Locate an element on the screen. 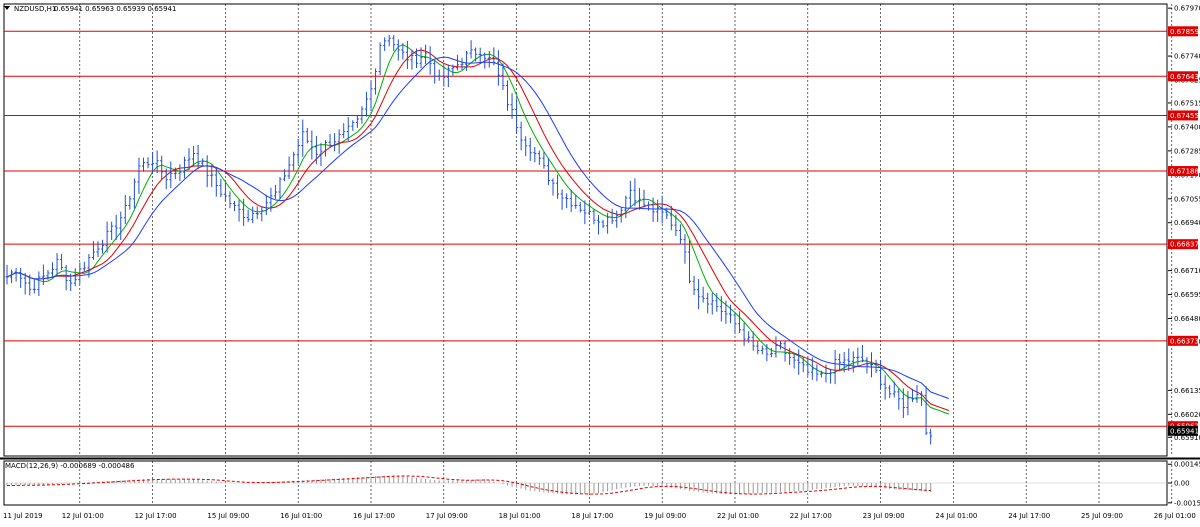 This screenshot has height=527, width=1200. time-axis-label: 23 Jul 09:00 is located at coordinates (884, 516).